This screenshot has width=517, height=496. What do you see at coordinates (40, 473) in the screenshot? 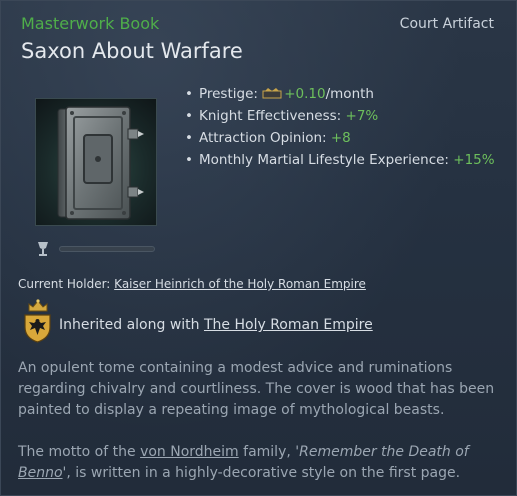
I see `character-link: Benno` at bounding box center [40, 473].